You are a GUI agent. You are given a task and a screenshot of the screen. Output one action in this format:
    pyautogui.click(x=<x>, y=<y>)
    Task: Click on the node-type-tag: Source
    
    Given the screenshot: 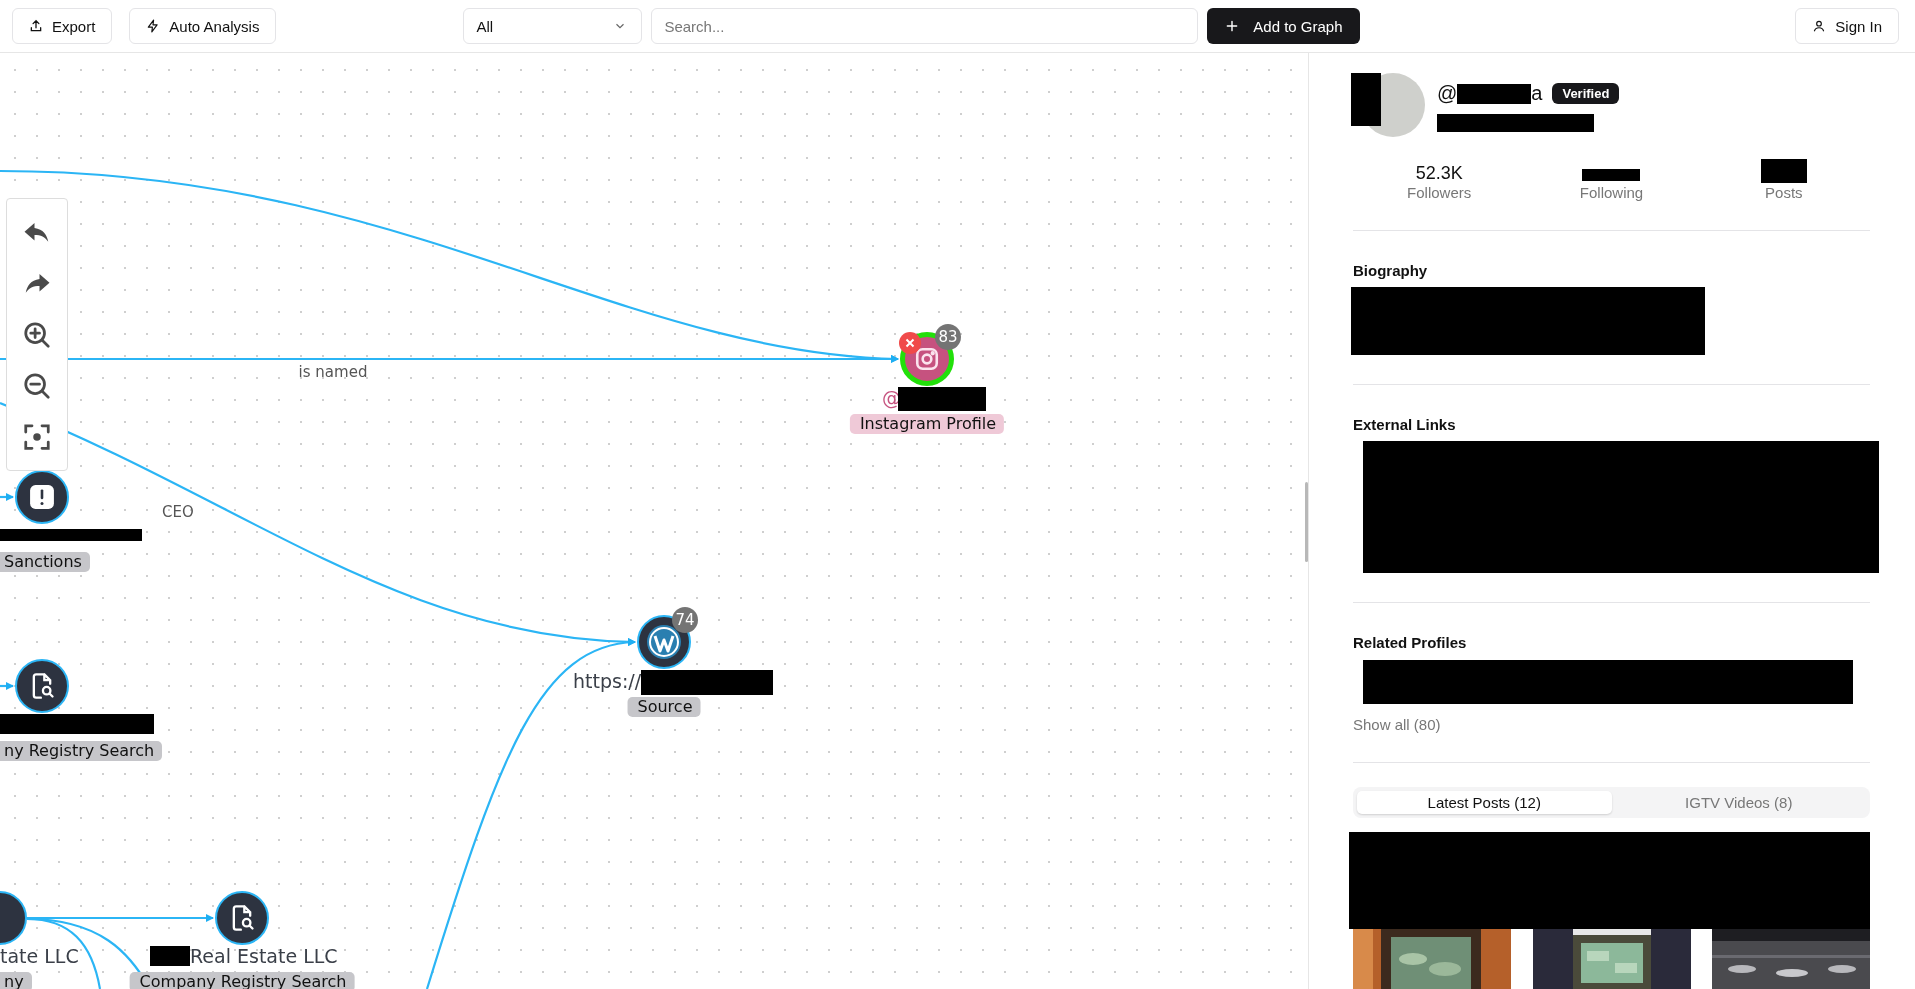 What is the action you would take?
    pyautogui.click(x=664, y=707)
    